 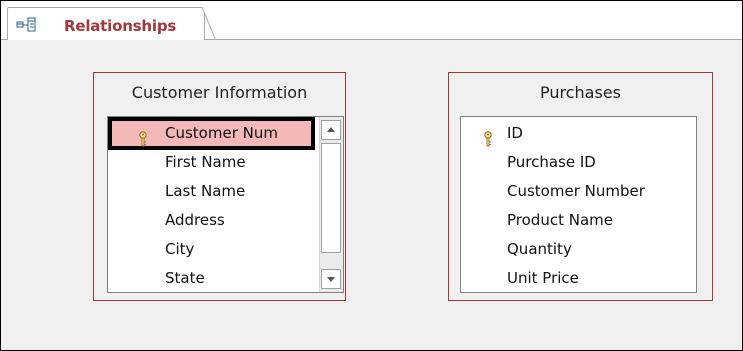 I want to click on vertical-scrollbar, so click(x=331, y=204).